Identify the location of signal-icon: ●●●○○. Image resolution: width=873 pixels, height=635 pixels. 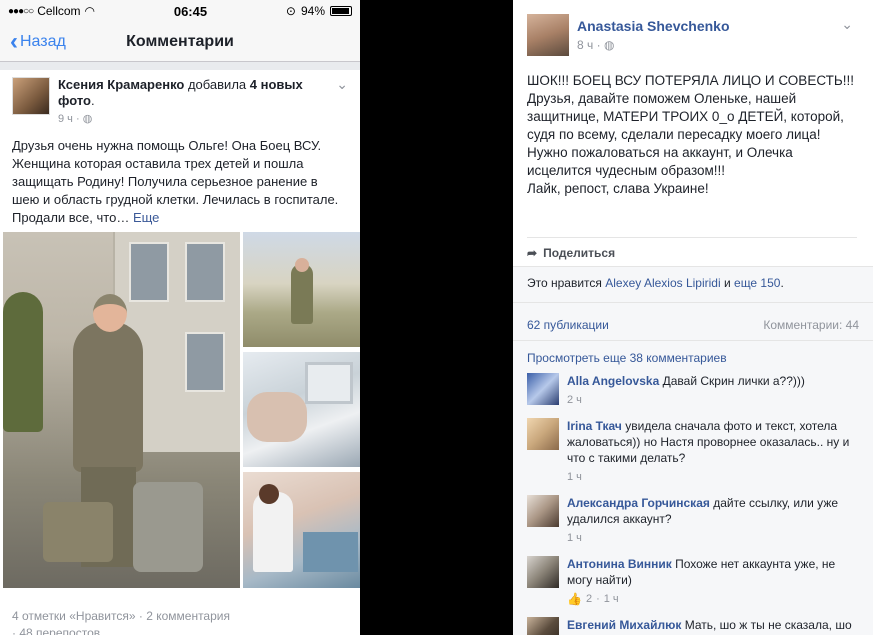
(21, 11).